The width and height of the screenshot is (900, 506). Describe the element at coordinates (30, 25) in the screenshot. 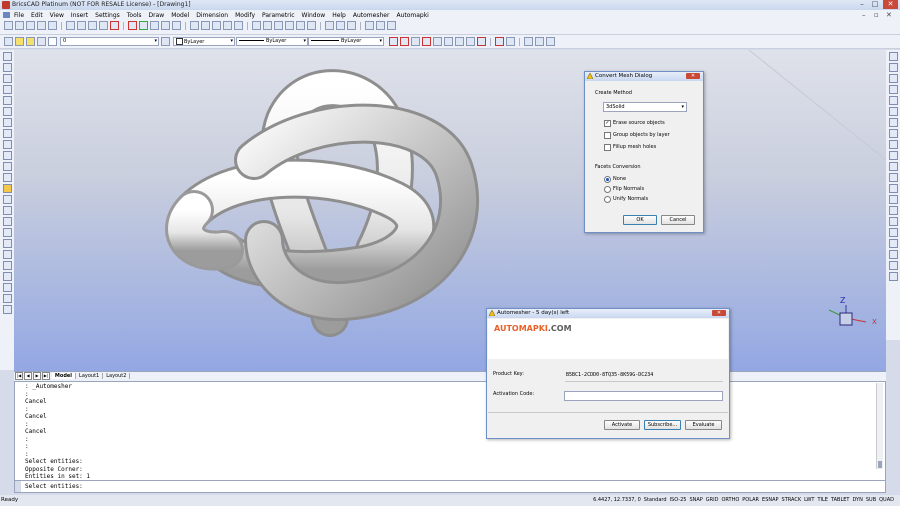

I see `save-icon` at that location.